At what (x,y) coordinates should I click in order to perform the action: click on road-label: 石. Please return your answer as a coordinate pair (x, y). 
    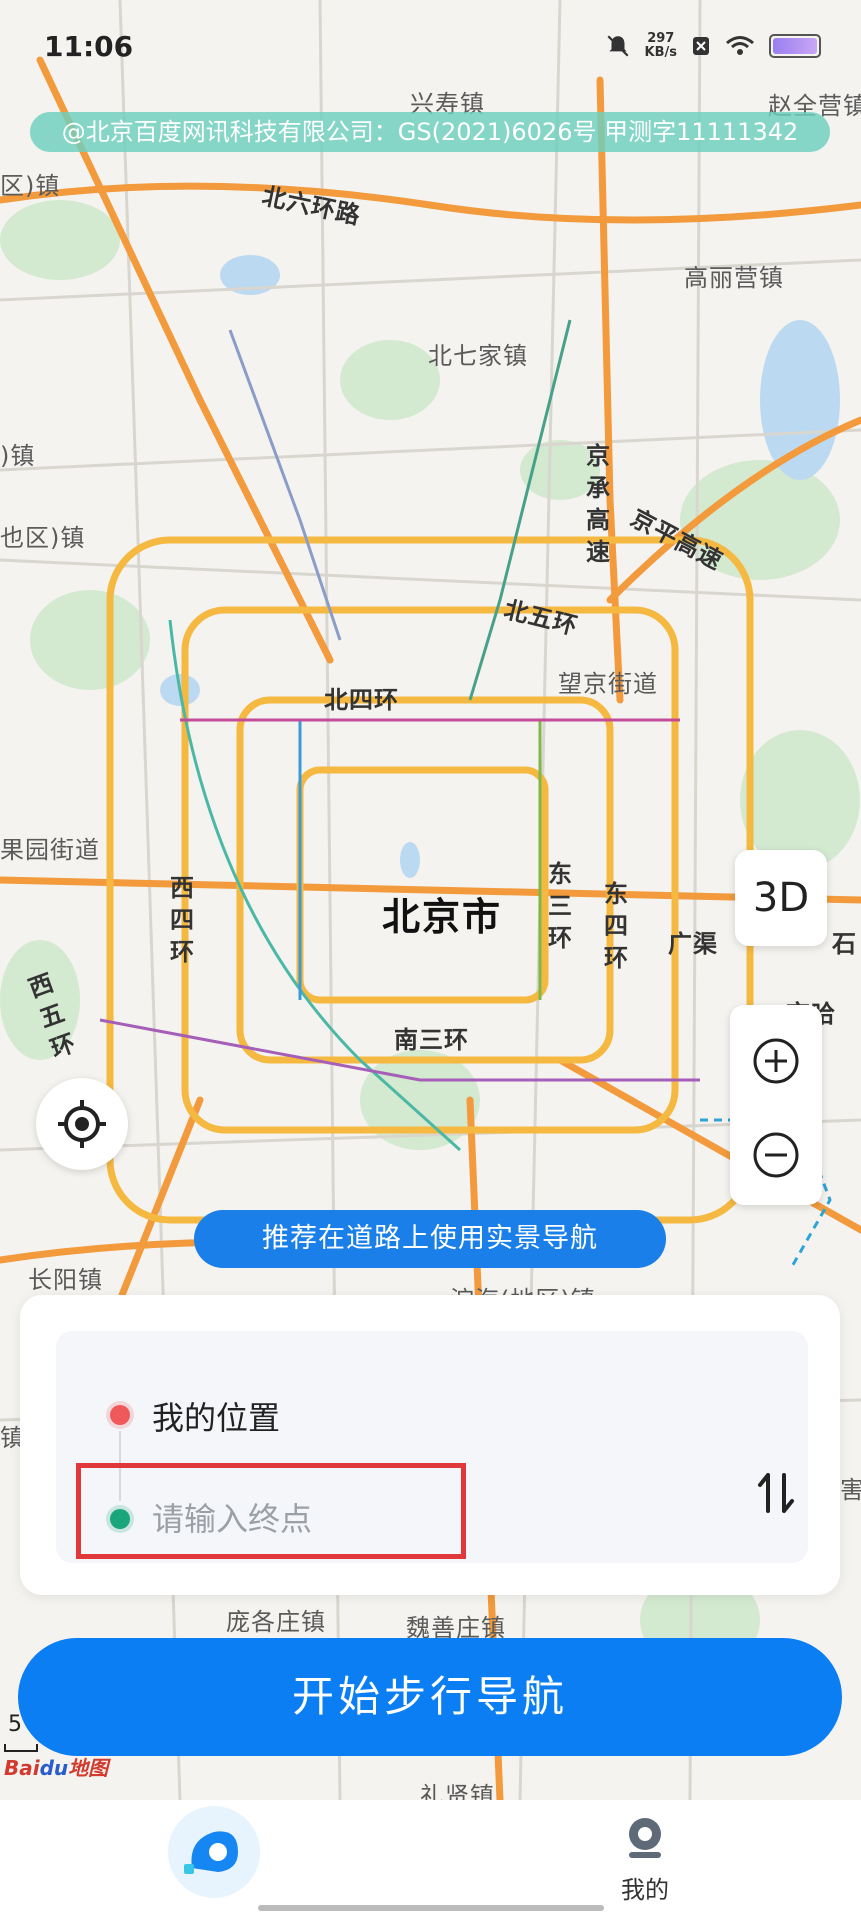
    Looking at the image, I should click on (844, 944).